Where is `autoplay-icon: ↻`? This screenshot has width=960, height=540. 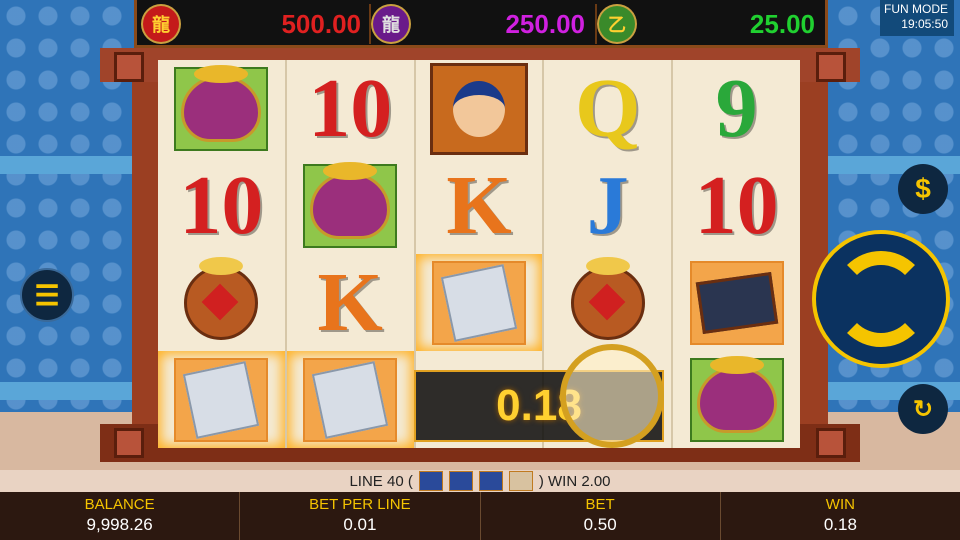 autoplay-icon: ↻ is located at coordinates (923, 409).